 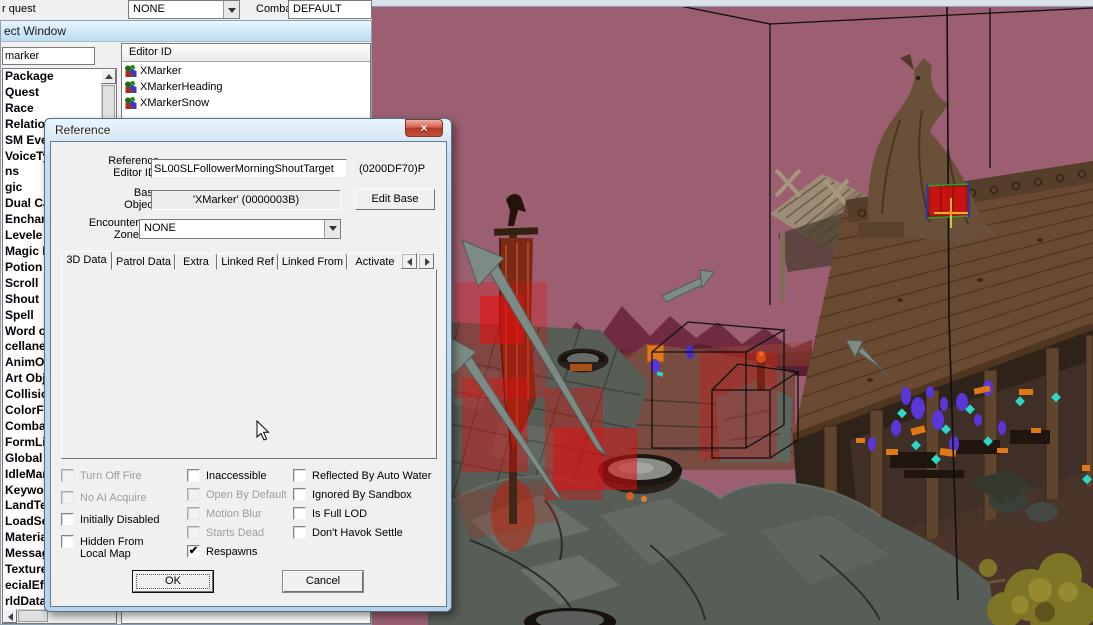 I want to click on combat-style-value: DEFAULT, so click(x=317, y=9).